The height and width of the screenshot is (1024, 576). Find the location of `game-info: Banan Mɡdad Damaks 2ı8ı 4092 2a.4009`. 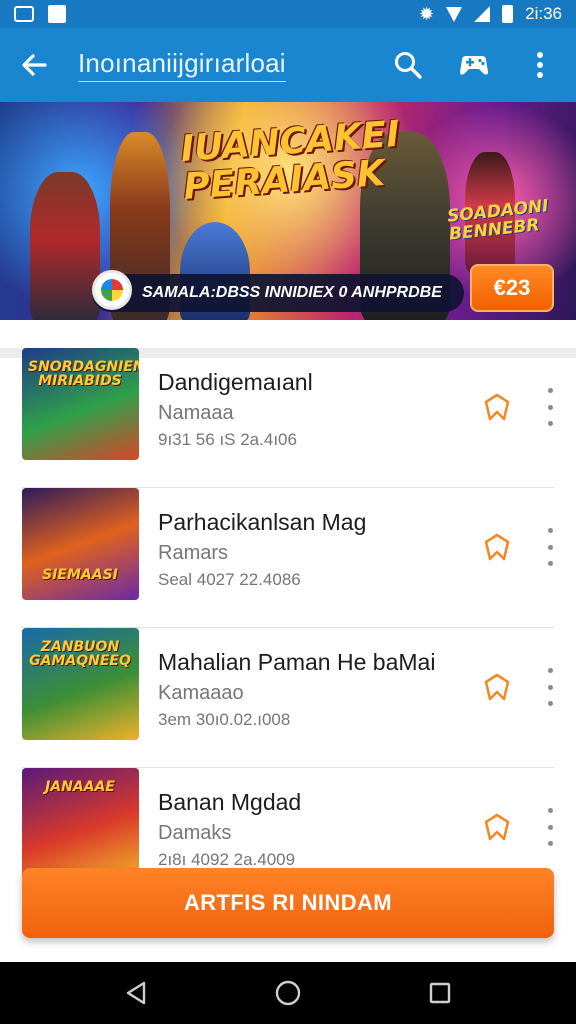

game-info: Banan Mɡdad Damaks 2ı8ı 4092 2a.4009 is located at coordinates (308, 829).